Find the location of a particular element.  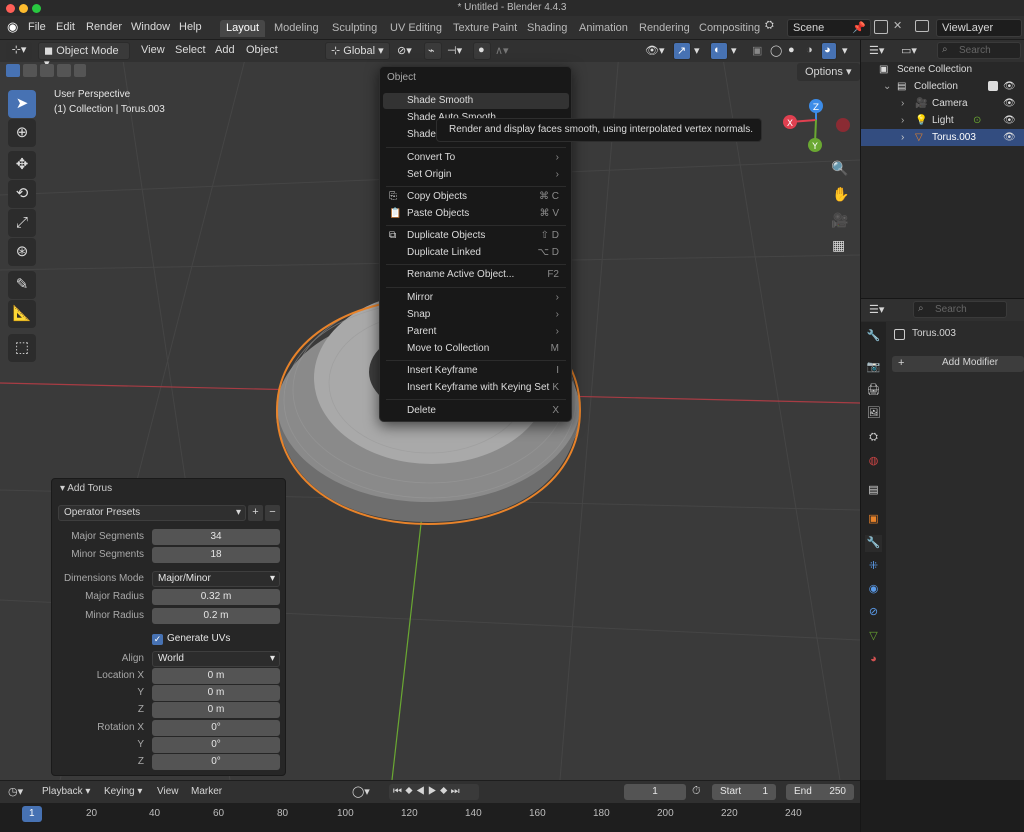

select-extend-icon is located at coordinates (30, 70).